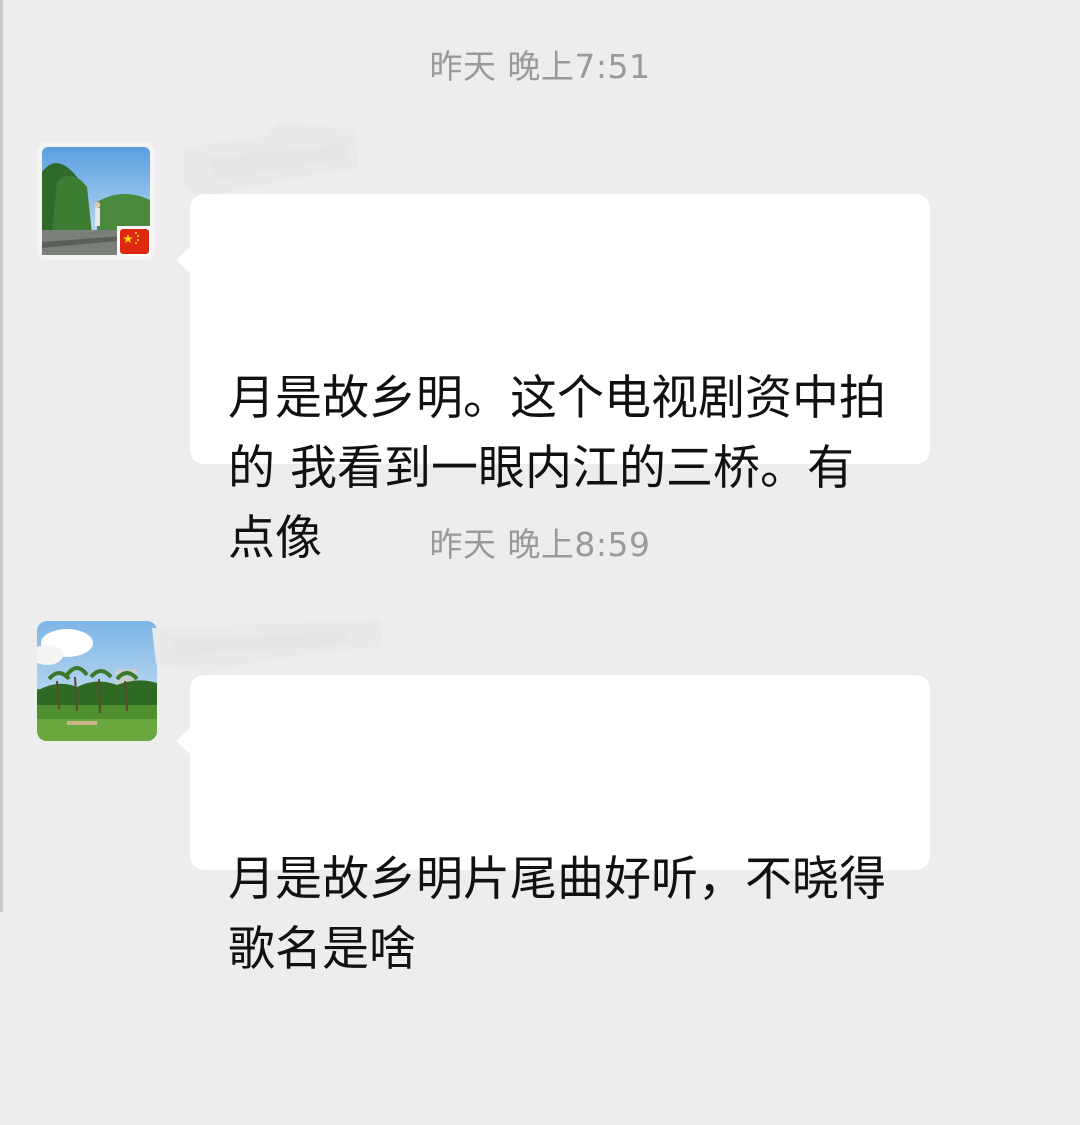 This screenshot has height=1125, width=1080. I want to click on window-edge, so click(1, 456).